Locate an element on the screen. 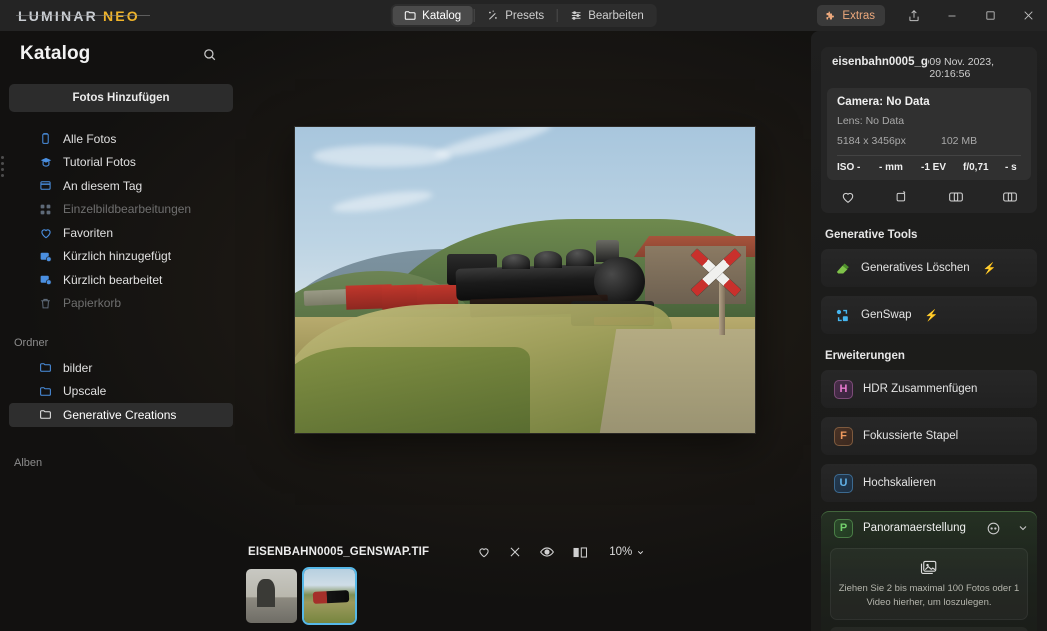  sidebar-item-label: Einzelbildbearbeitungen is located at coordinates (127, 209).